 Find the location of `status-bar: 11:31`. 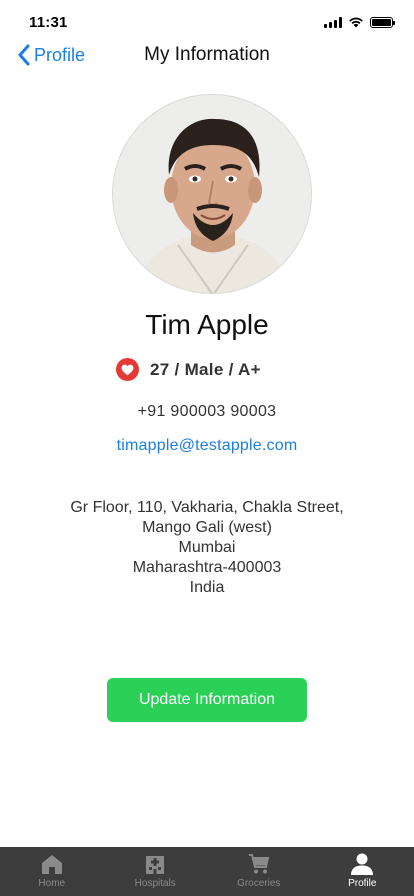

status-bar: 11:31 is located at coordinates (207, 22).